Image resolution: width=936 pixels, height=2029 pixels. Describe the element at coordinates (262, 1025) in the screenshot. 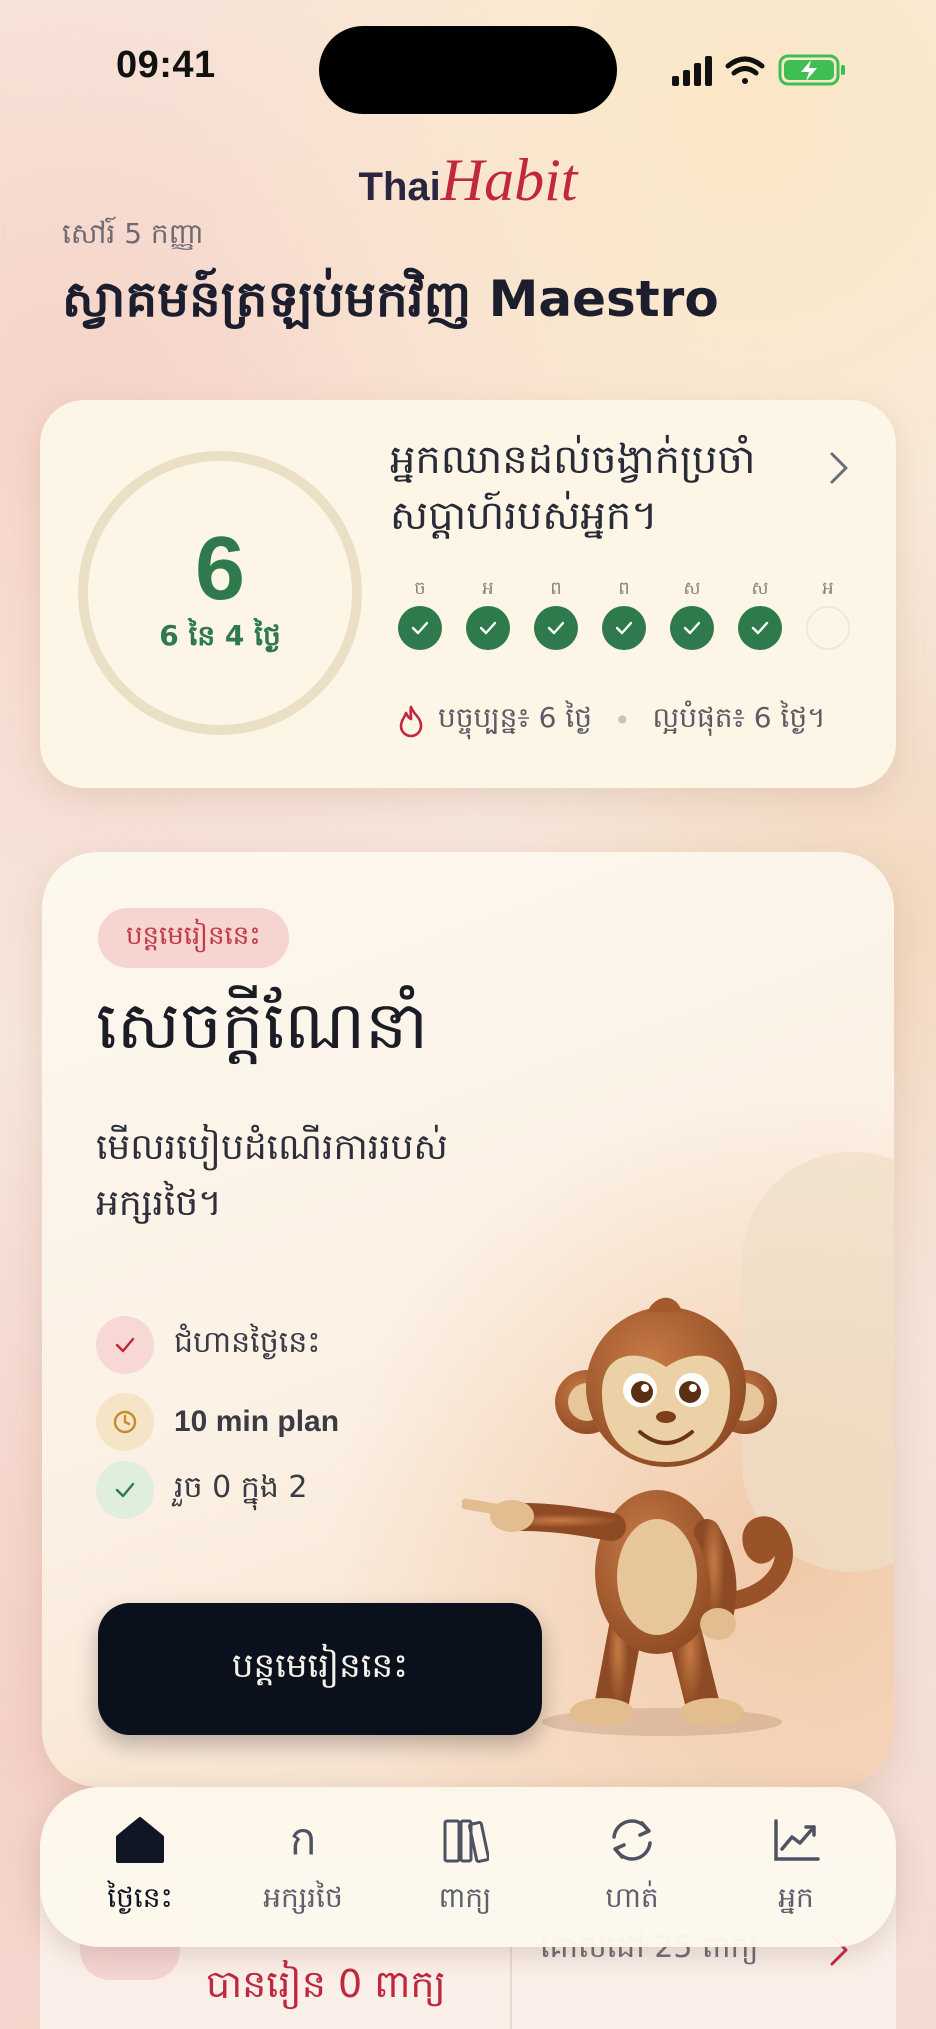

I see `lesson-title: សេចក្តីណែនាំ` at that location.